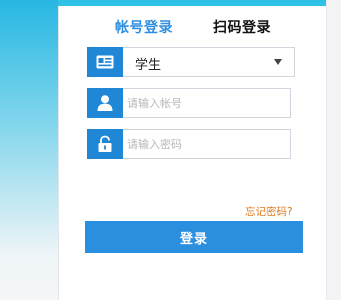  What do you see at coordinates (105, 144) in the screenshot?
I see `lock-icon` at bounding box center [105, 144].